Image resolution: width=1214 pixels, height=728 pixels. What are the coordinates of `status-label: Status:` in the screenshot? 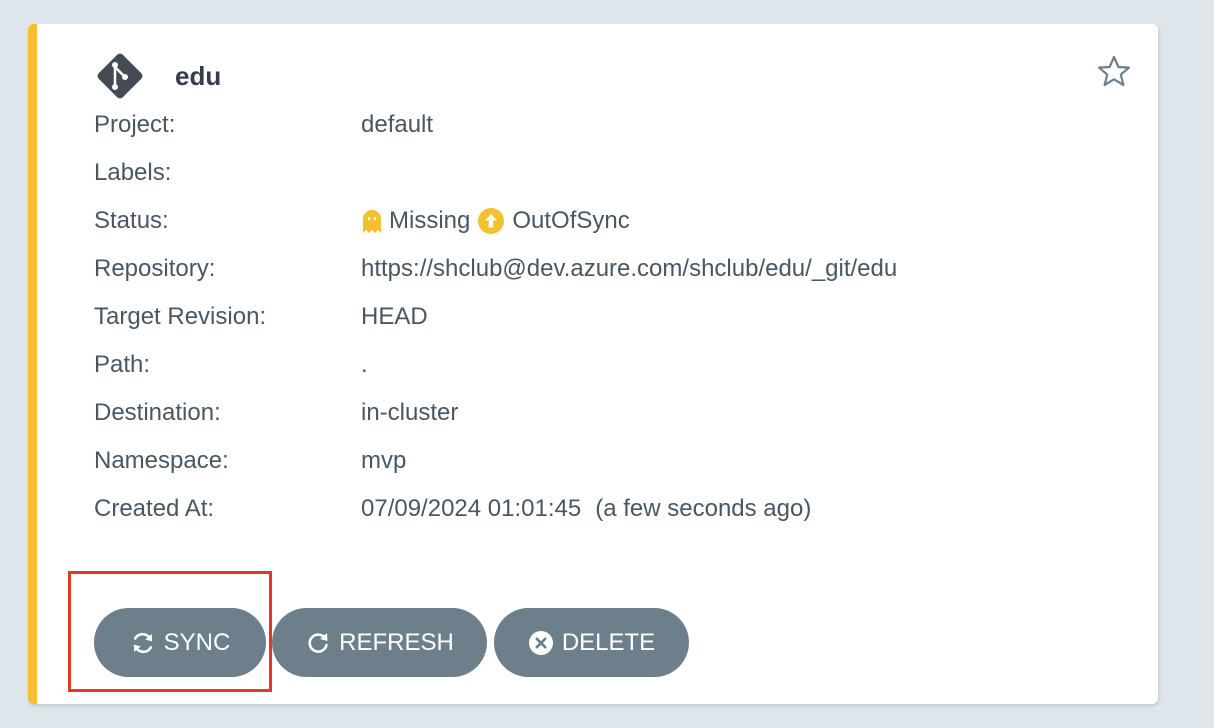 It's located at (131, 220).